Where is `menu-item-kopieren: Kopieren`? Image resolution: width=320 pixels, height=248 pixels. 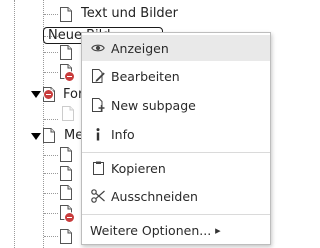 menu-item-kopieren: Kopieren is located at coordinates (176, 168).